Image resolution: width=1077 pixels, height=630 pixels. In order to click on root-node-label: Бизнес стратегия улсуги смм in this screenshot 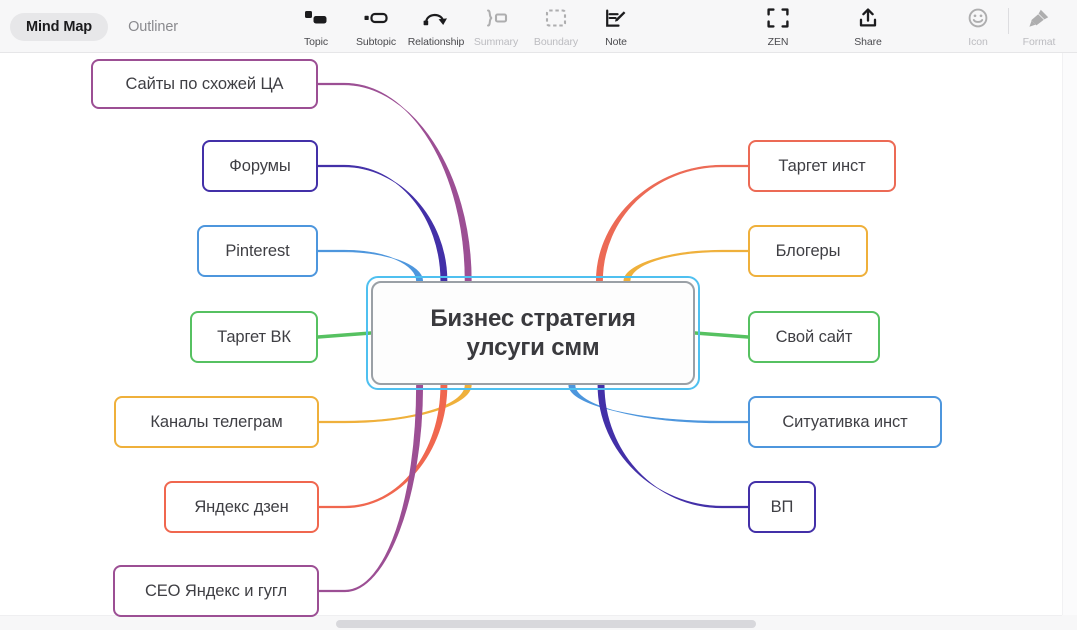, I will do `click(533, 332)`.